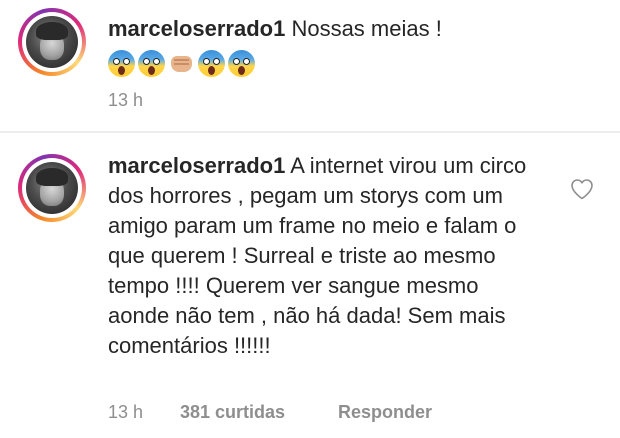 The width and height of the screenshot is (620, 438). Describe the element at coordinates (310, 132) in the screenshot. I see `divider` at that location.